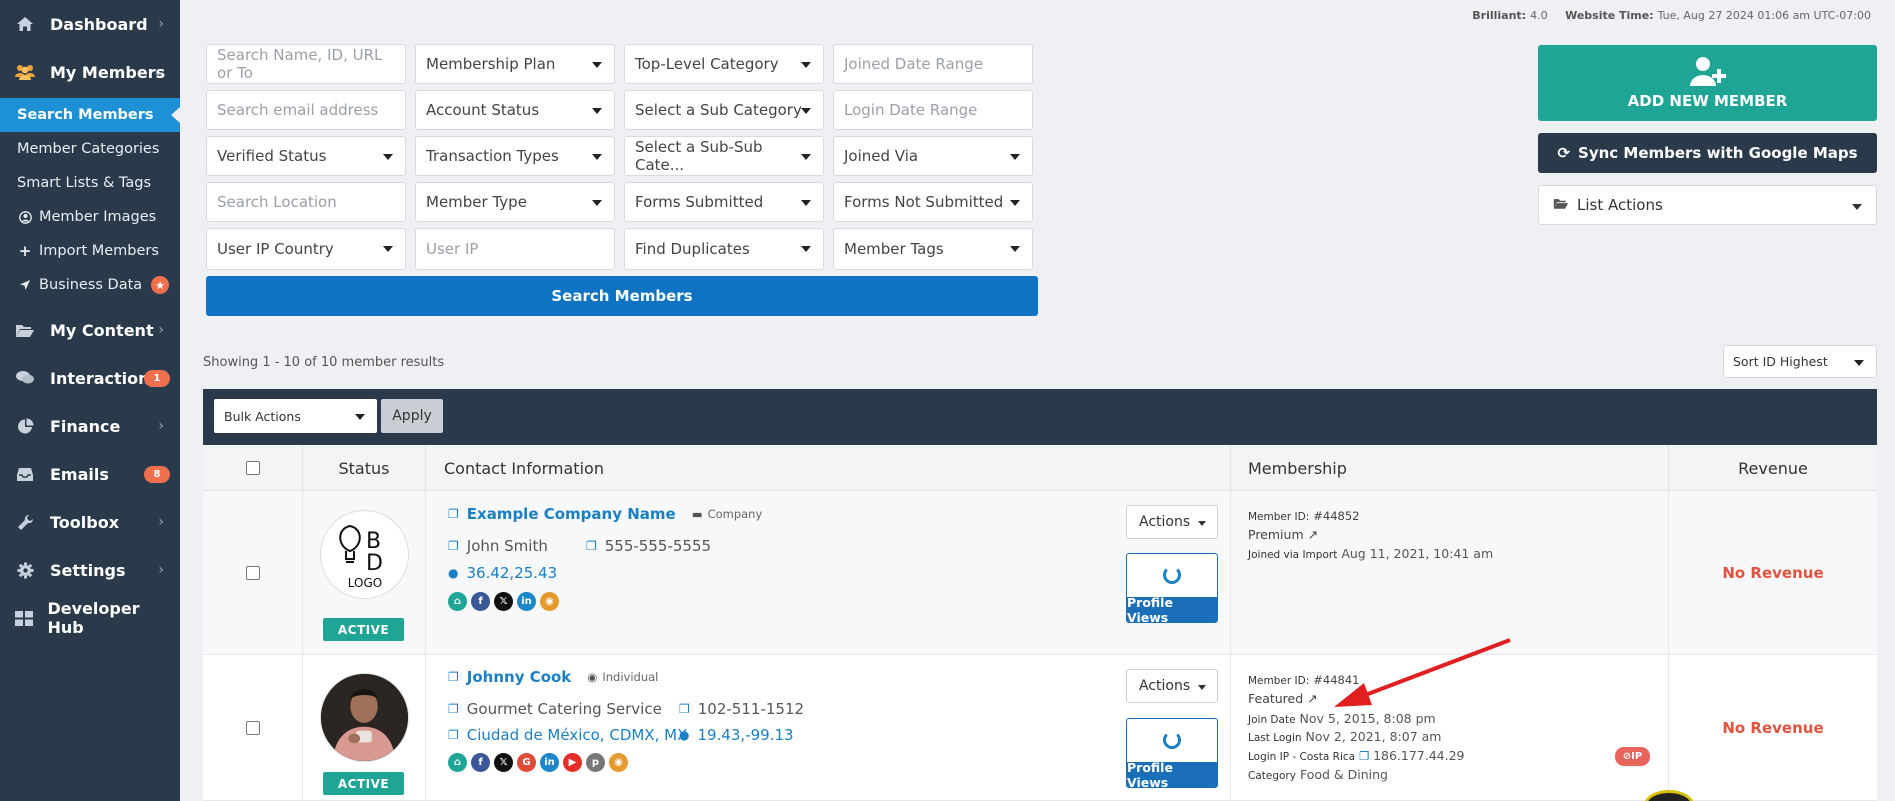 This screenshot has width=1895, height=801. I want to click on search-name-input: Search Name, ID, URL or To, so click(306, 64).